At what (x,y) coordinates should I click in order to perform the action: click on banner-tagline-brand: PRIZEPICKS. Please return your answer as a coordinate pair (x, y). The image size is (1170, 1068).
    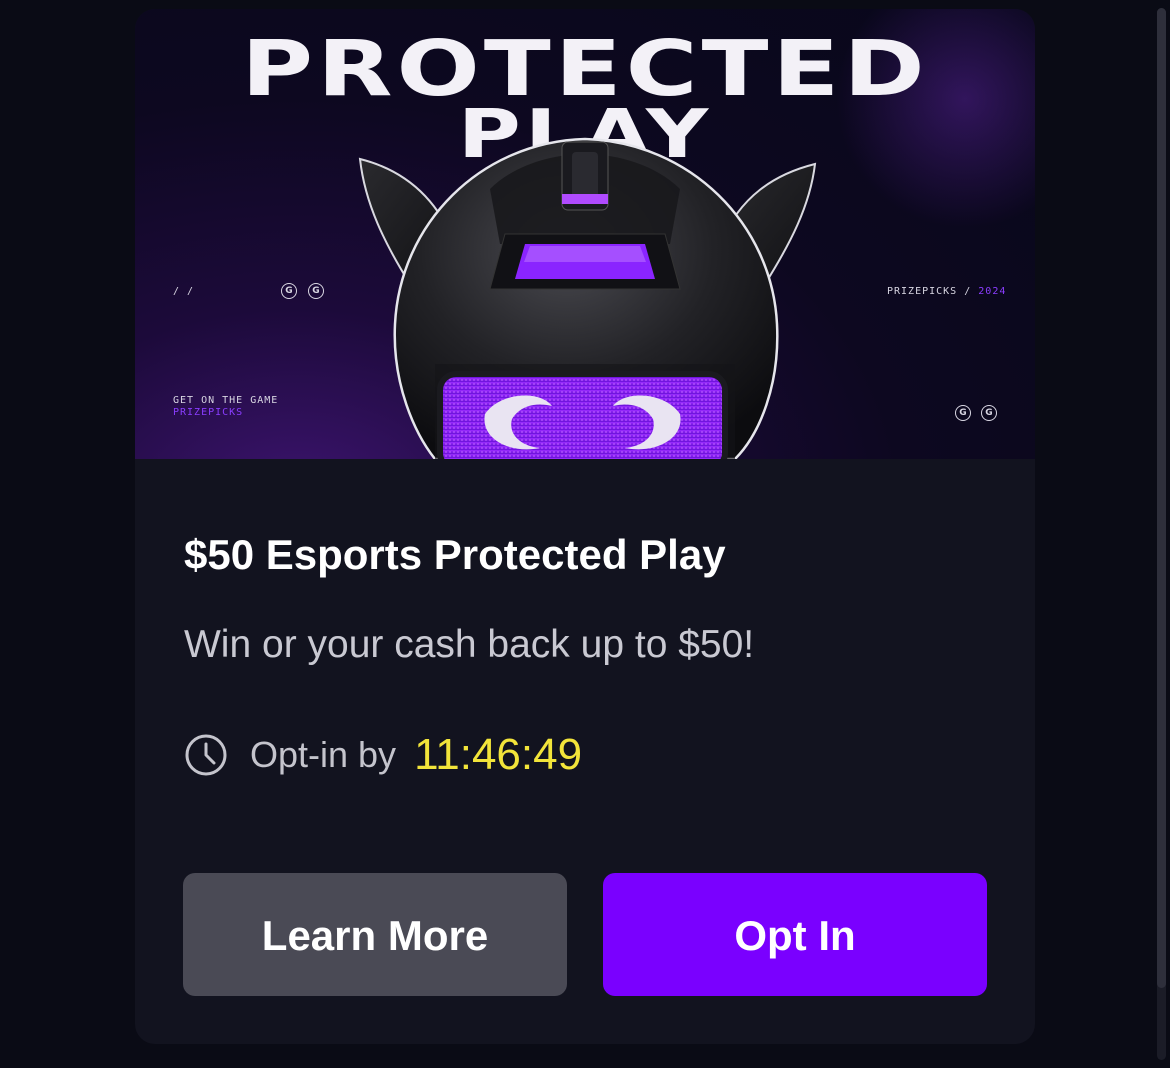
    Looking at the image, I should click on (208, 412).